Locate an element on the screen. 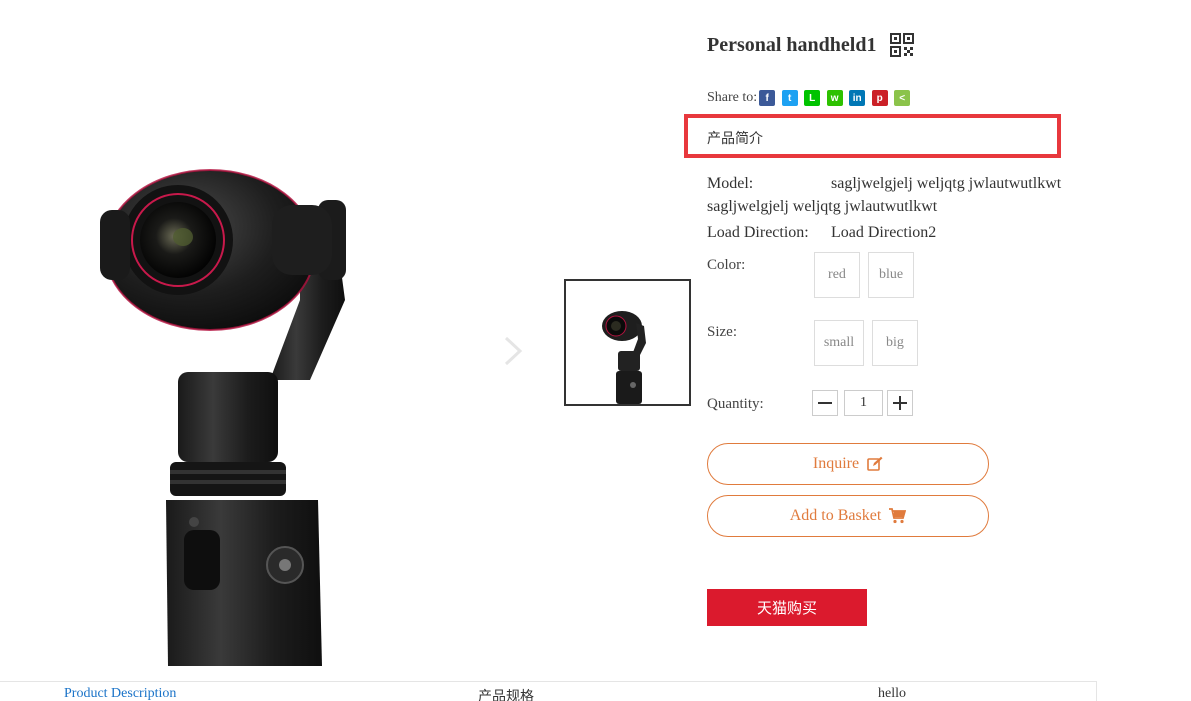 The width and height of the screenshot is (1191, 701). quantity-input is located at coordinates (863, 403).